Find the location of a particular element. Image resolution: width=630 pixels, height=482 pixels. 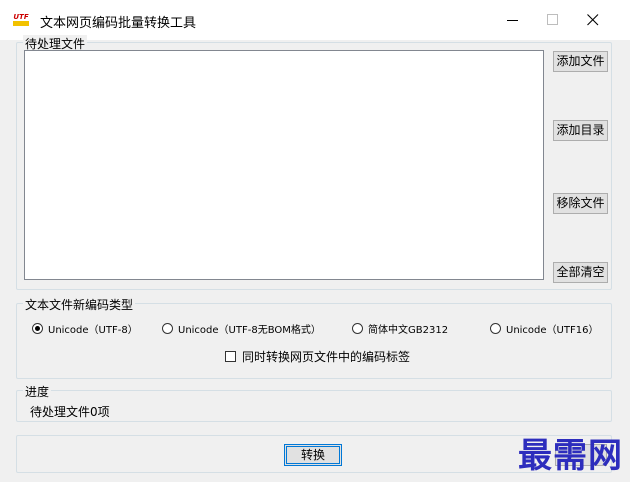

radio-gb2312: 简体中文GB2312 is located at coordinates (400, 328).